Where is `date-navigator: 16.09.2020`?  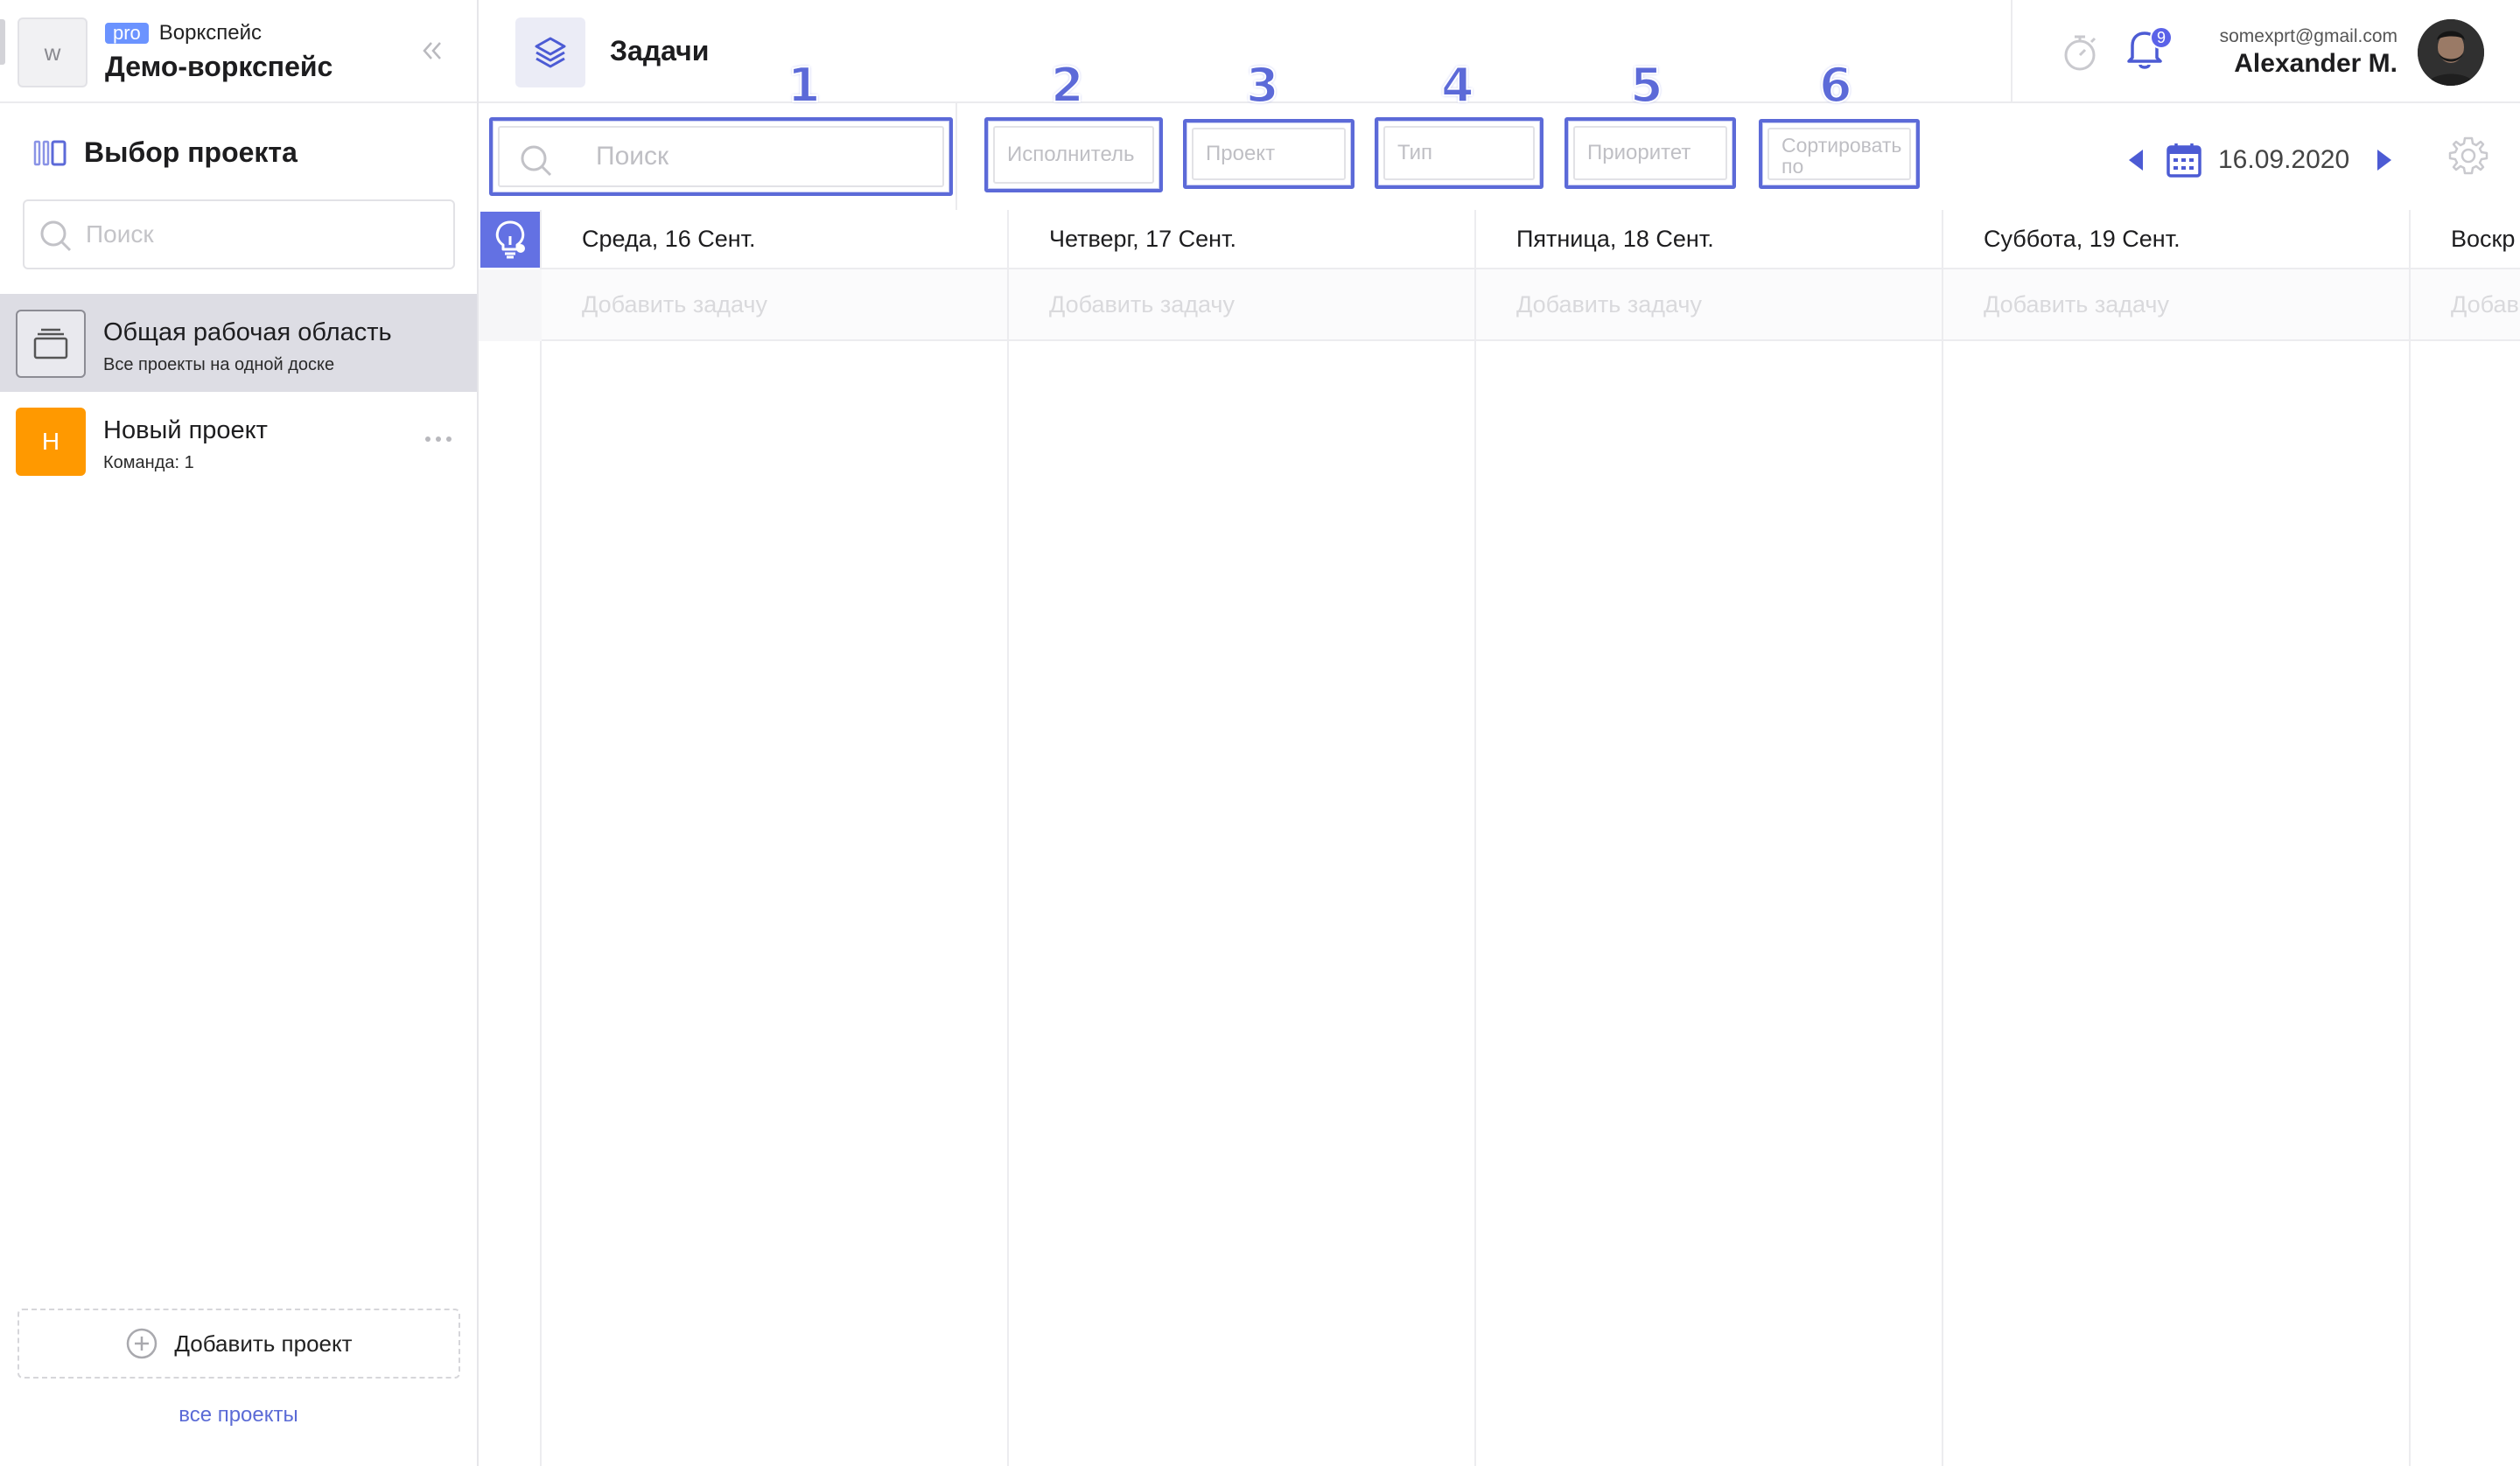
date-navigator: 16.09.2020 is located at coordinates (2260, 160).